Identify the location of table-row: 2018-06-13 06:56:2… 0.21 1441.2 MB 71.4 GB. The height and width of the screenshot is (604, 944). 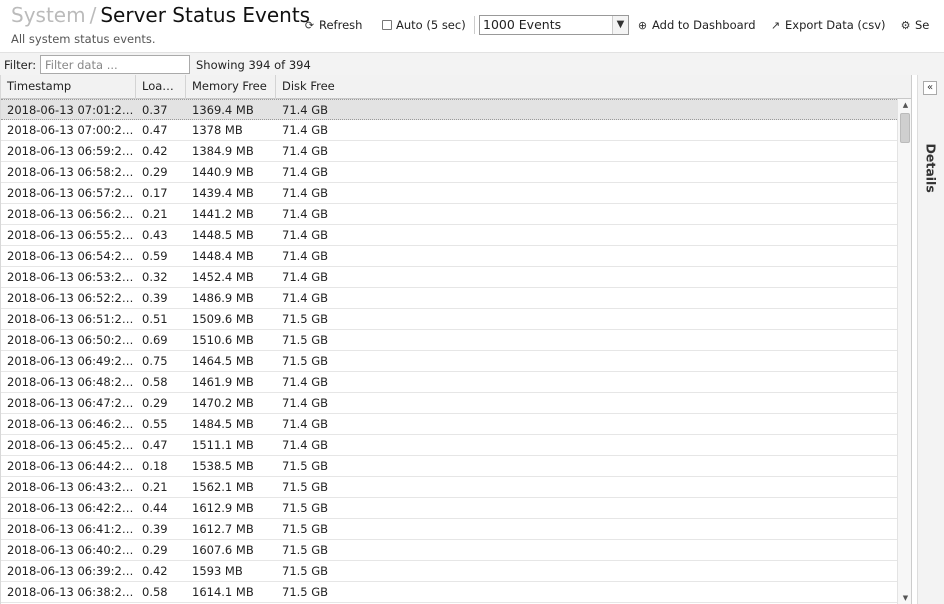
(449, 214).